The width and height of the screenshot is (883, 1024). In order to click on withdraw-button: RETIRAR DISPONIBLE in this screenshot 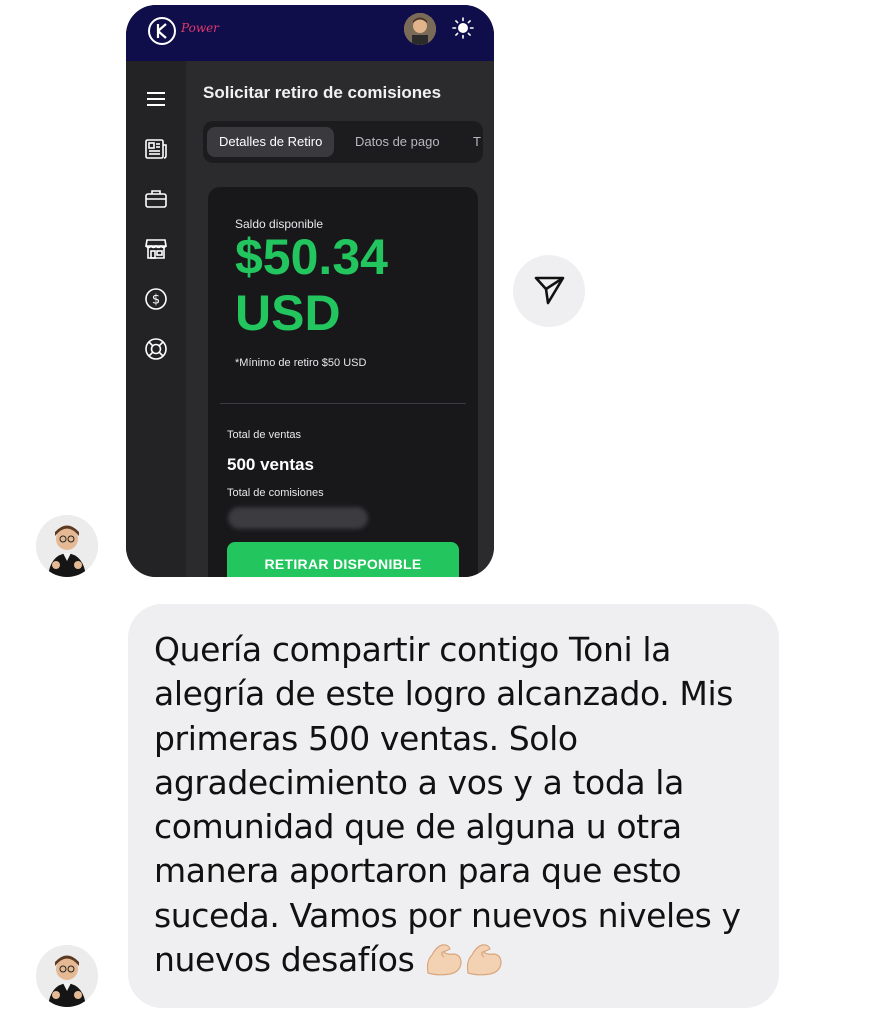, I will do `click(343, 559)`.